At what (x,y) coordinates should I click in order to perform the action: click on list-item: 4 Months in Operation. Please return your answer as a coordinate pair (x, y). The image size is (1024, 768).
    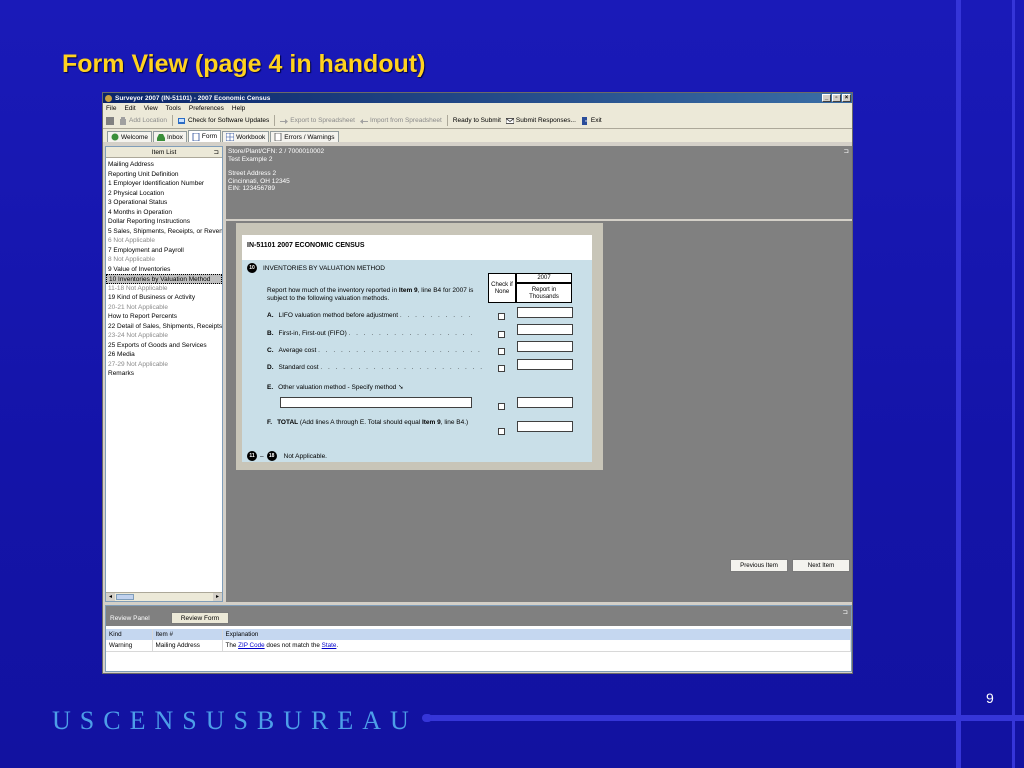
    Looking at the image, I should click on (164, 213).